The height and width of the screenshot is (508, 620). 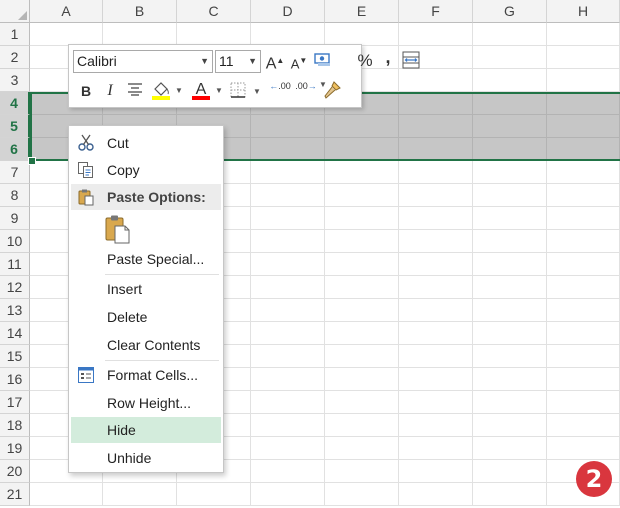 What do you see at coordinates (388, 58) in the screenshot?
I see `comma-style-button: ,` at bounding box center [388, 58].